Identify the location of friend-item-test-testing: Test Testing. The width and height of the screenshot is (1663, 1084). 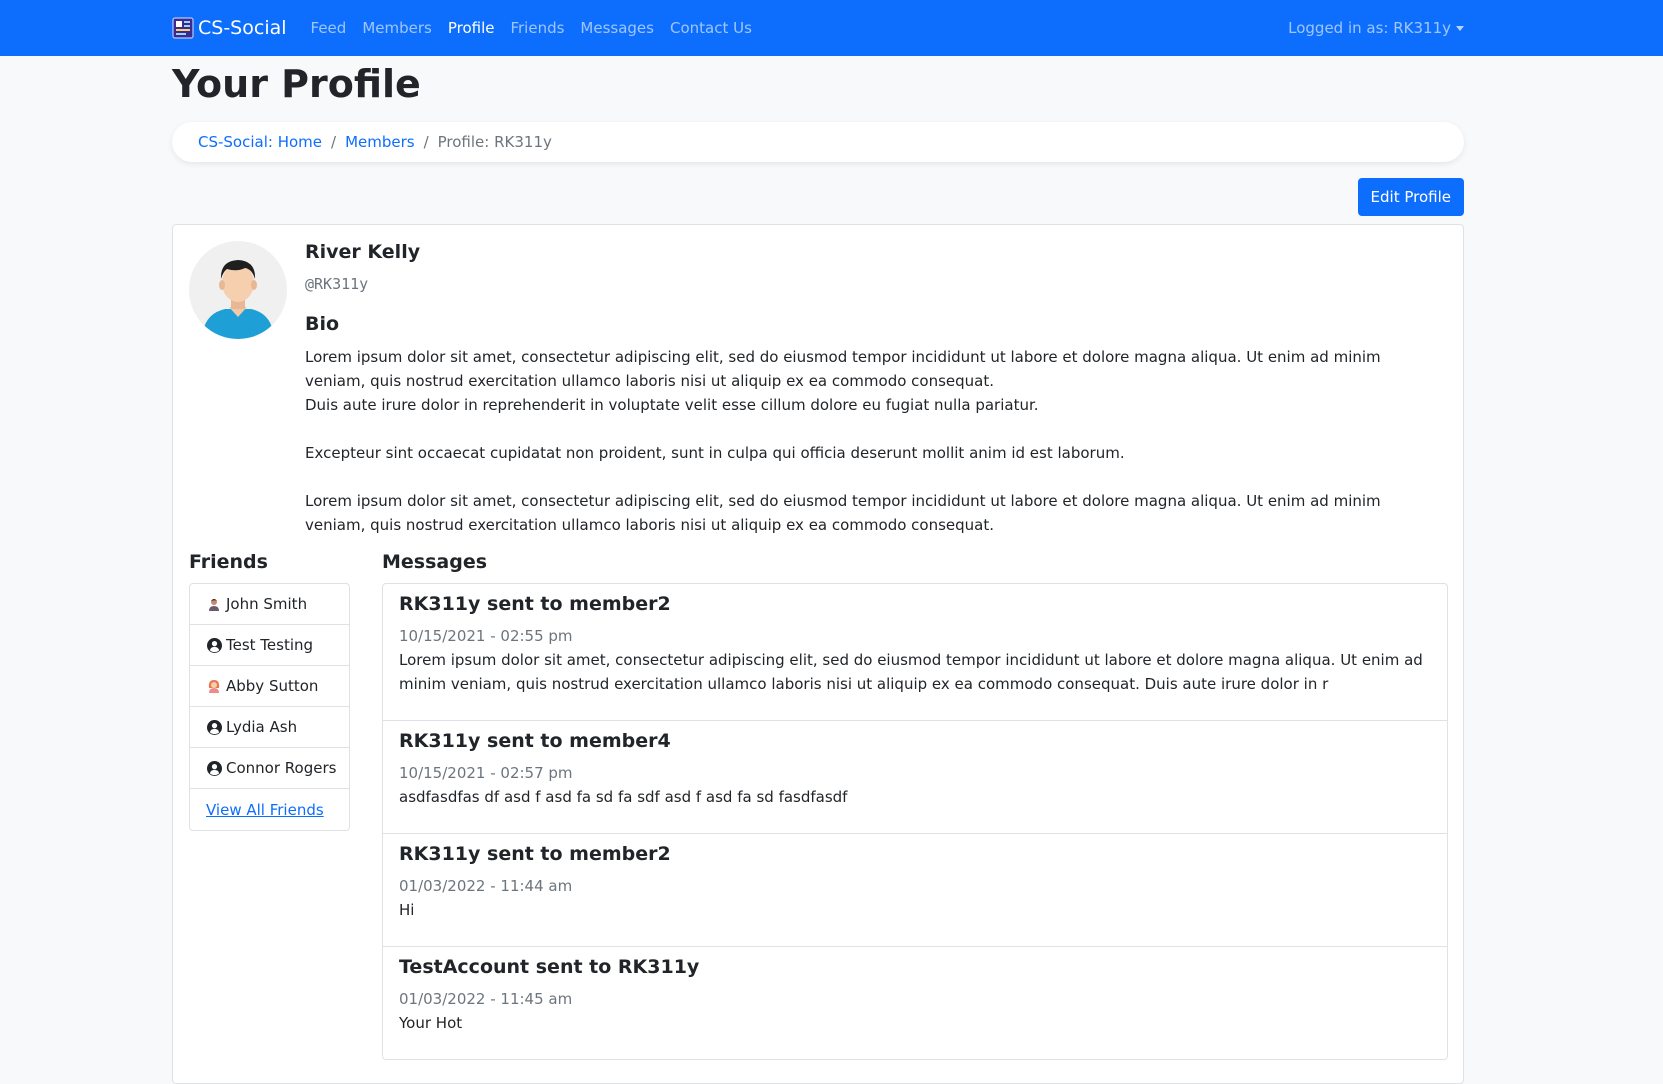
(269, 645).